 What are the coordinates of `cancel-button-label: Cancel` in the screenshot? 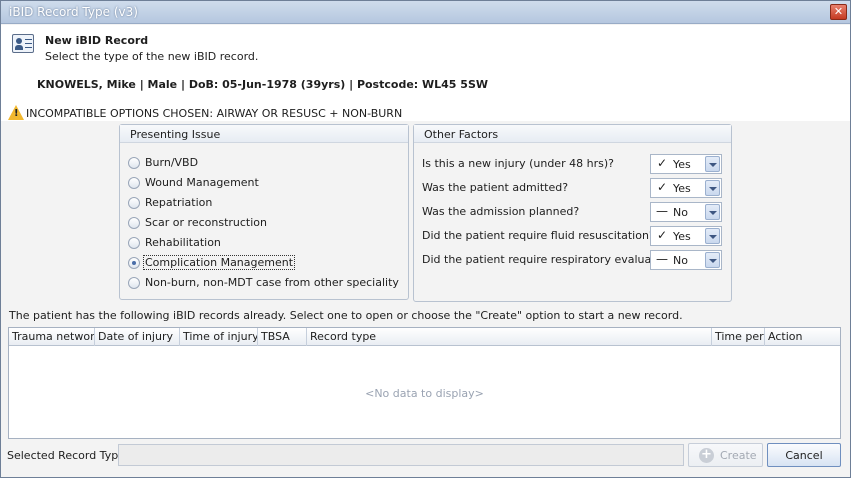 It's located at (804, 455).